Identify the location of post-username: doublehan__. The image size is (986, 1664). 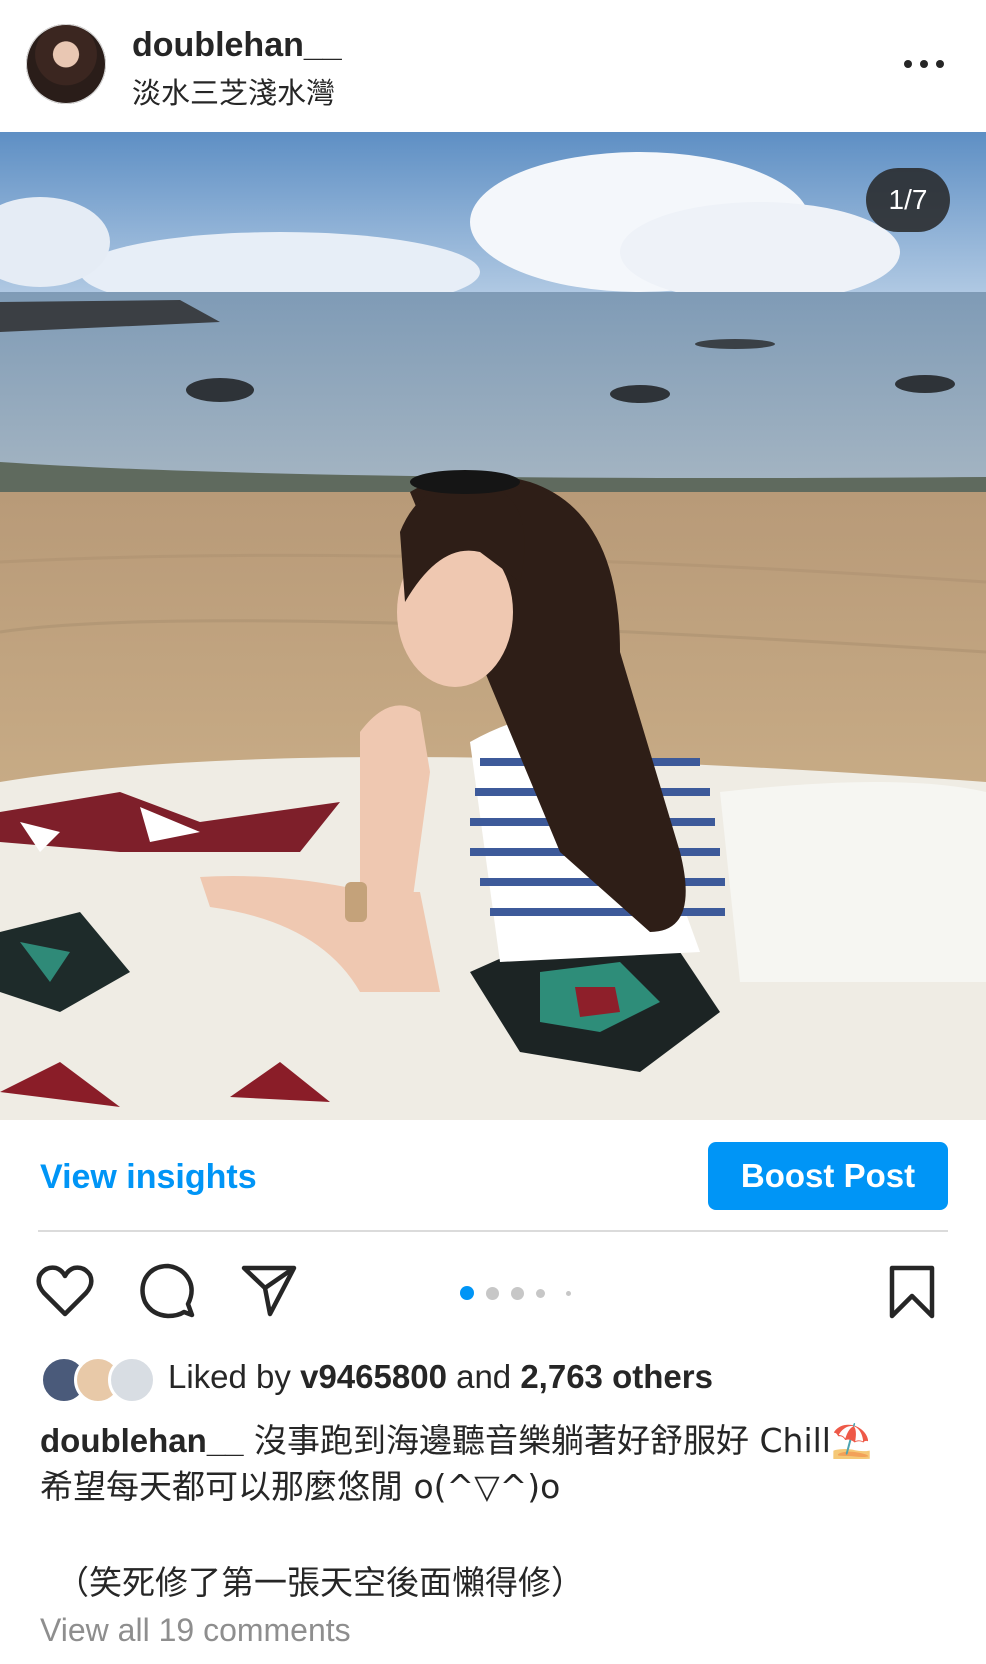
(237, 45).